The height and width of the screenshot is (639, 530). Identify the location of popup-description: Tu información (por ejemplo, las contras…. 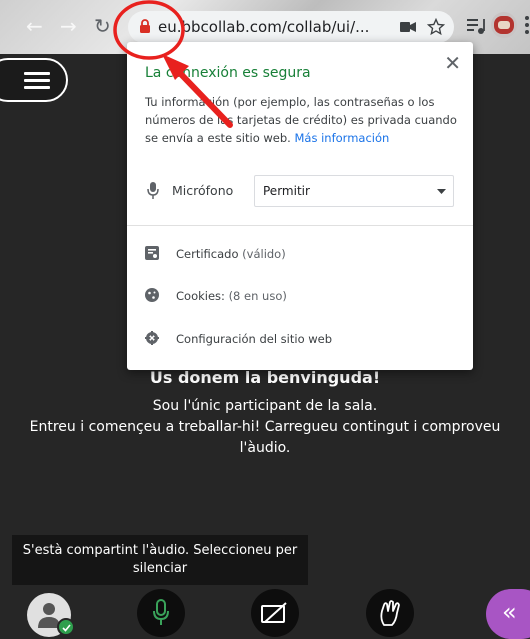
(305, 120).